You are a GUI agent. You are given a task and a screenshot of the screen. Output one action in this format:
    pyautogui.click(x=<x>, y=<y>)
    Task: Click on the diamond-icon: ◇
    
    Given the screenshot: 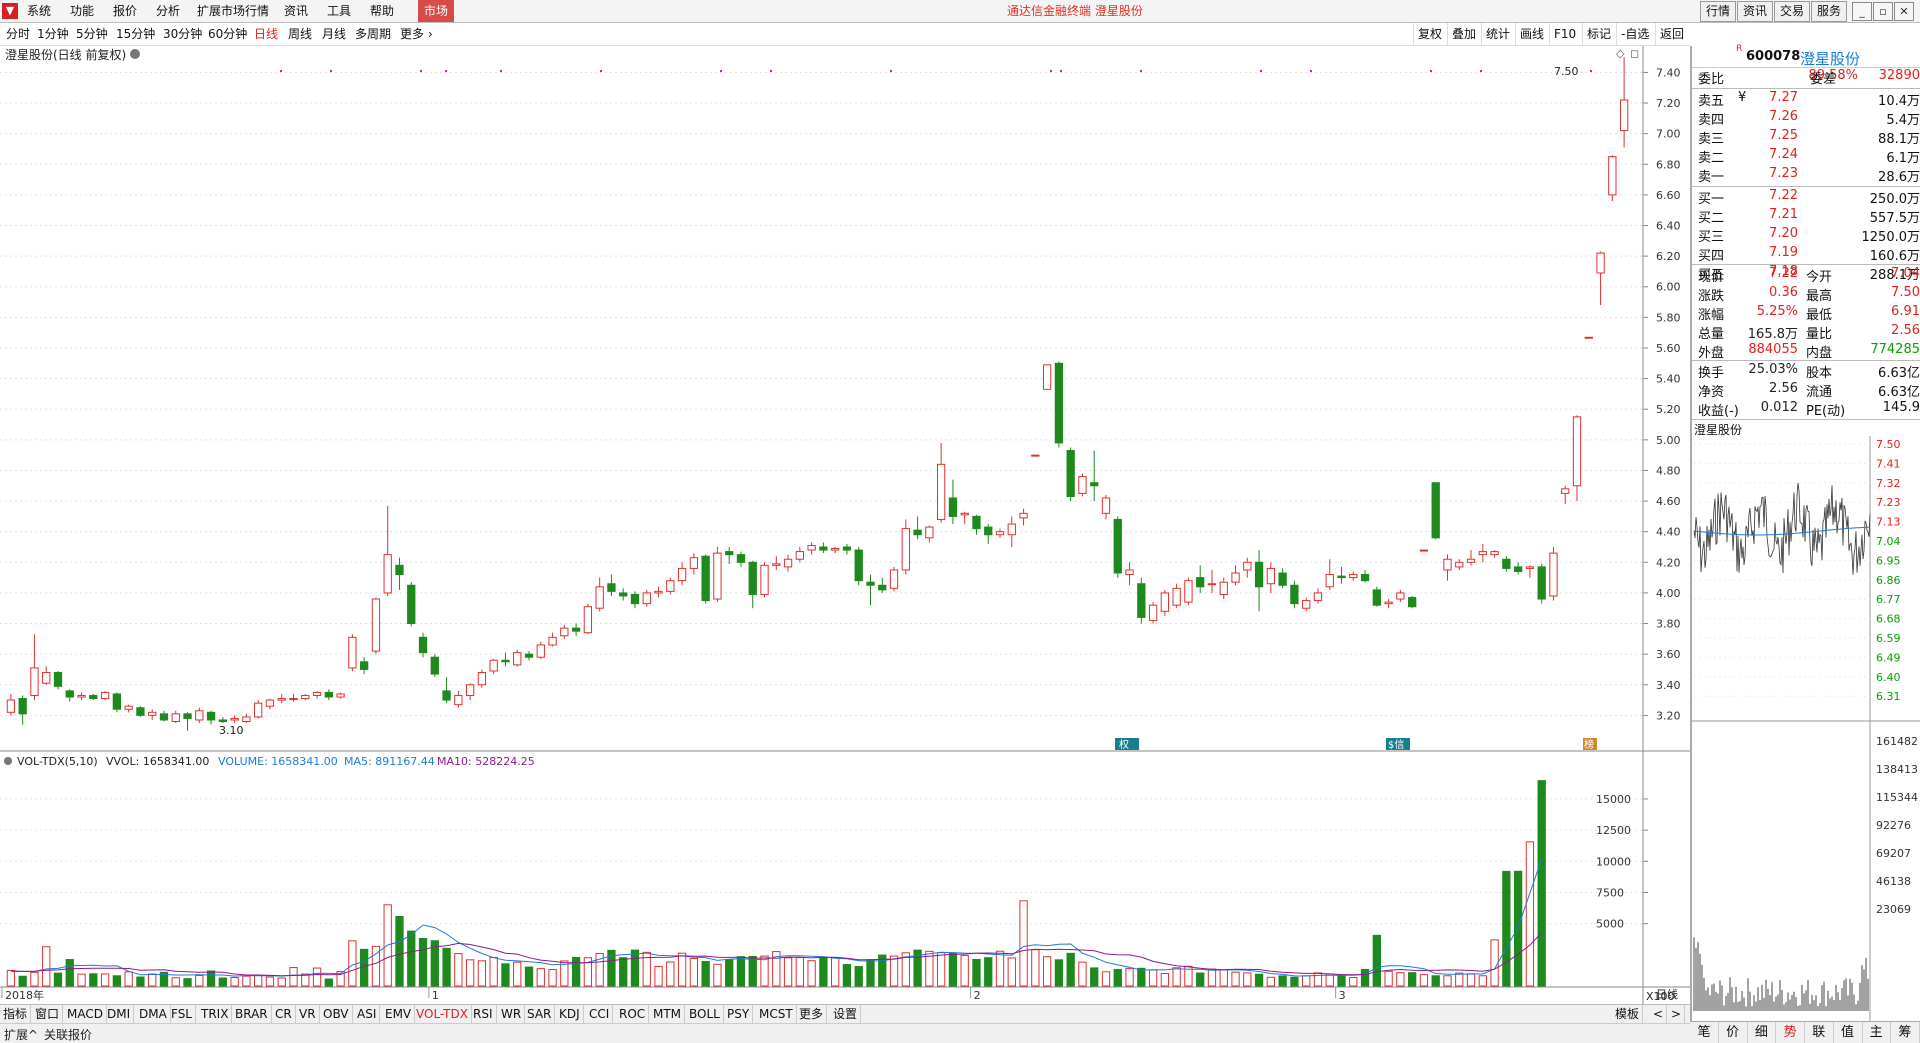 What is the action you would take?
    pyautogui.click(x=1620, y=53)
    